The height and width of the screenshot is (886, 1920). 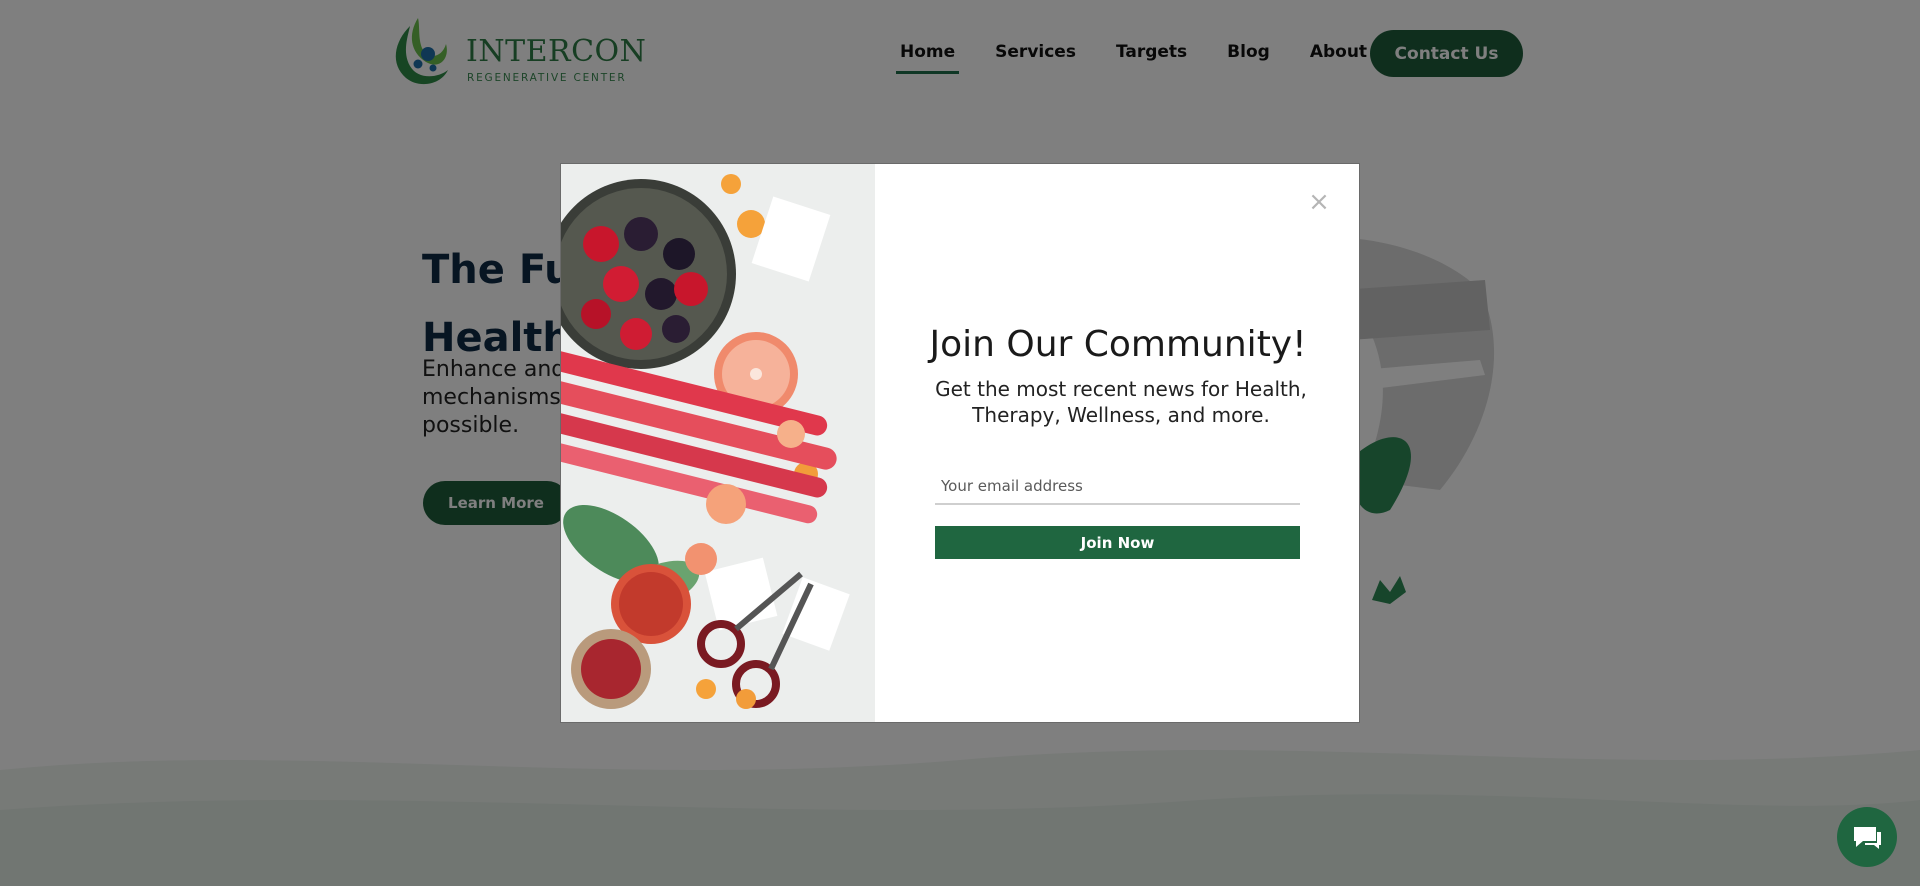 I want to click on join-now-button: Join Now, so click(x=1117, y=542).